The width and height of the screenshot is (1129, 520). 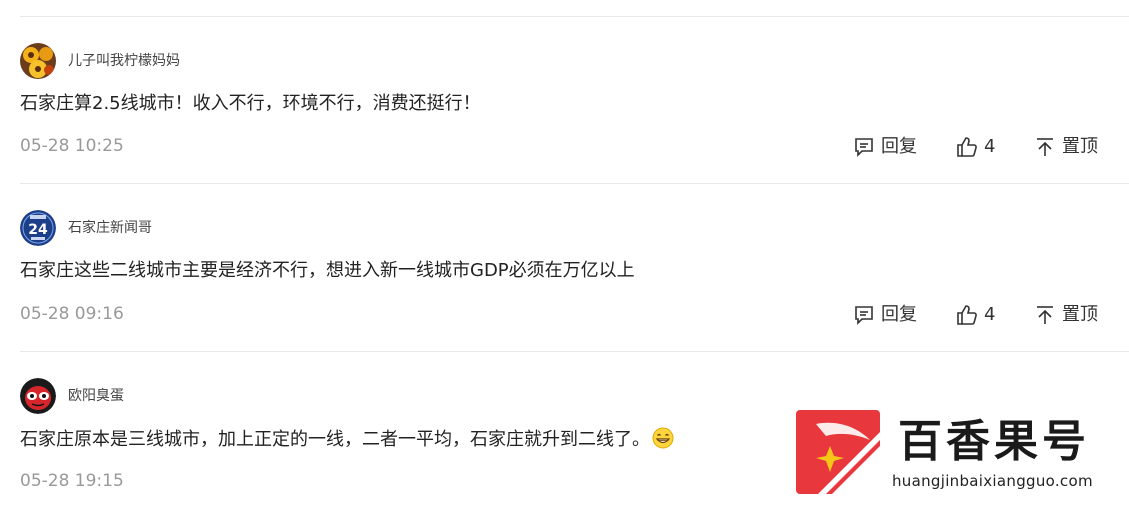 What do you see at coordinates (72, 314) in the screenshot?
I see `comment-time: 05-28 09:16` at bounding box center [72, 314].